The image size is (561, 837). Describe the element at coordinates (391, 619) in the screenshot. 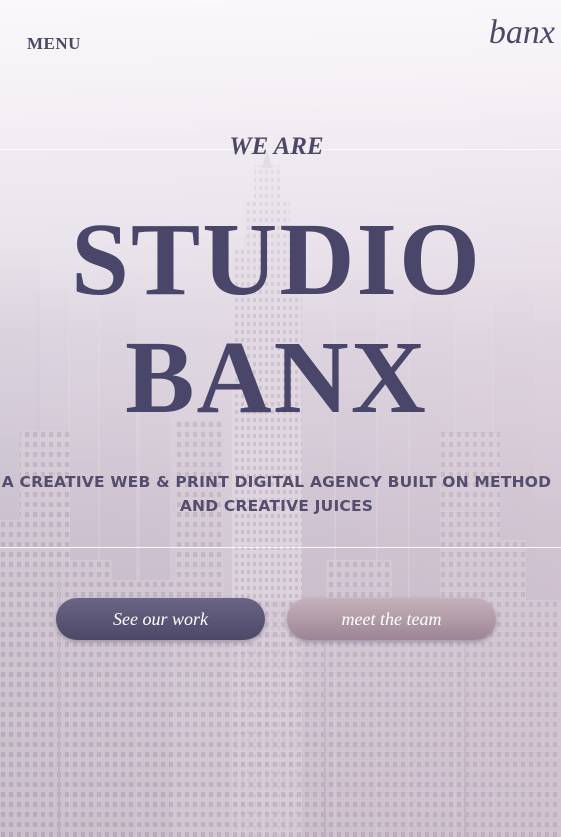

I see `meet-the-team-button: meet the team` at that location.